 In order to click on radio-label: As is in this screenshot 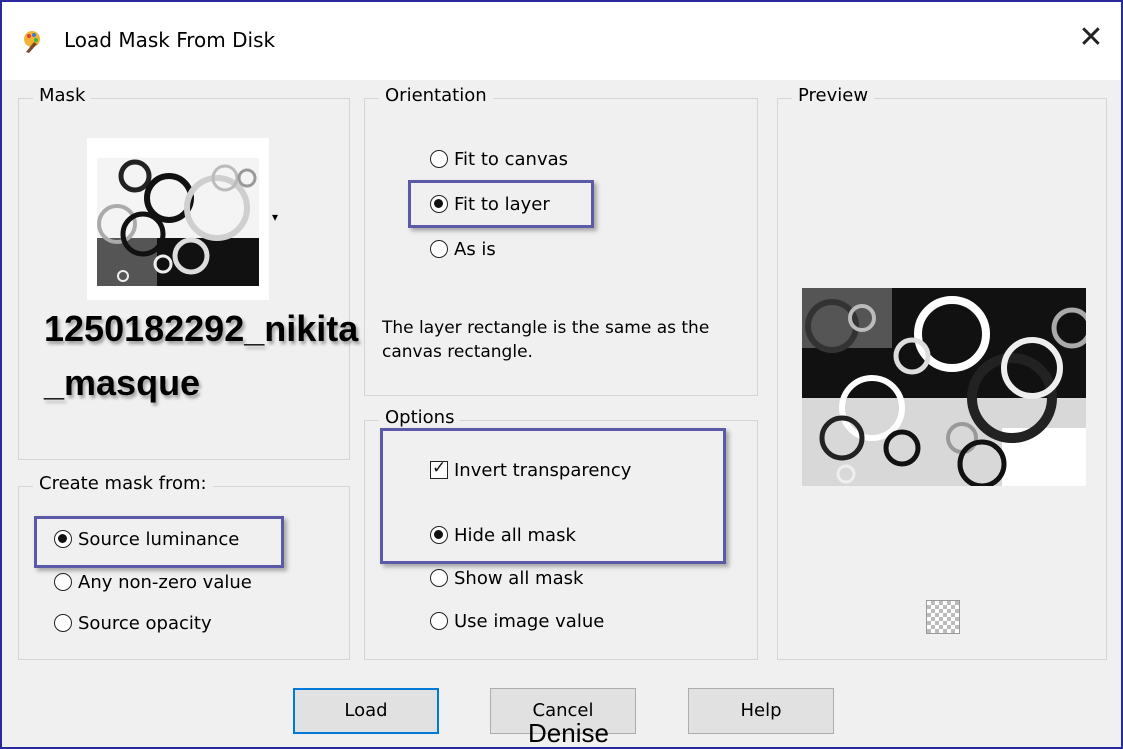, I will do `click(475, 249)`.